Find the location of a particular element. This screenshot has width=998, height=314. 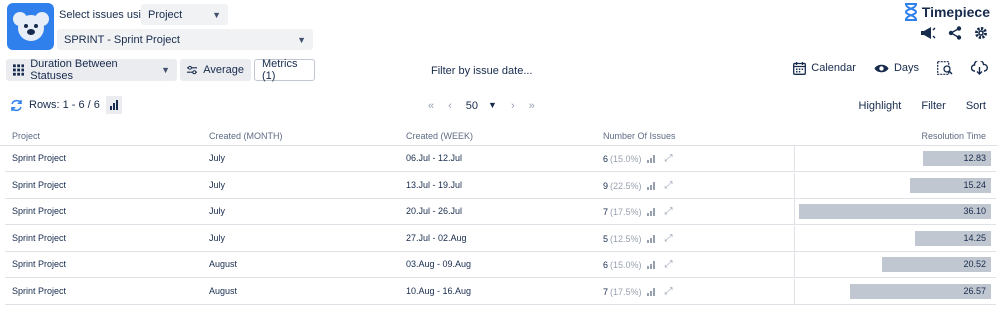

cloud-download-icon is located at coordinates (979, 68).